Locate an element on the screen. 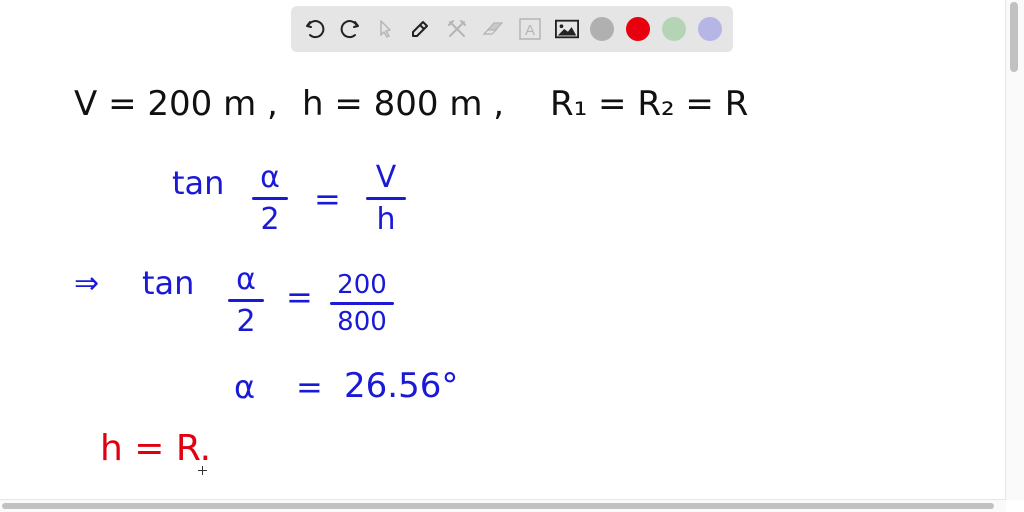 The width and height of the screenshot is (1024, 512). drawing-toolbar: A is located at coordinates (512, 29).